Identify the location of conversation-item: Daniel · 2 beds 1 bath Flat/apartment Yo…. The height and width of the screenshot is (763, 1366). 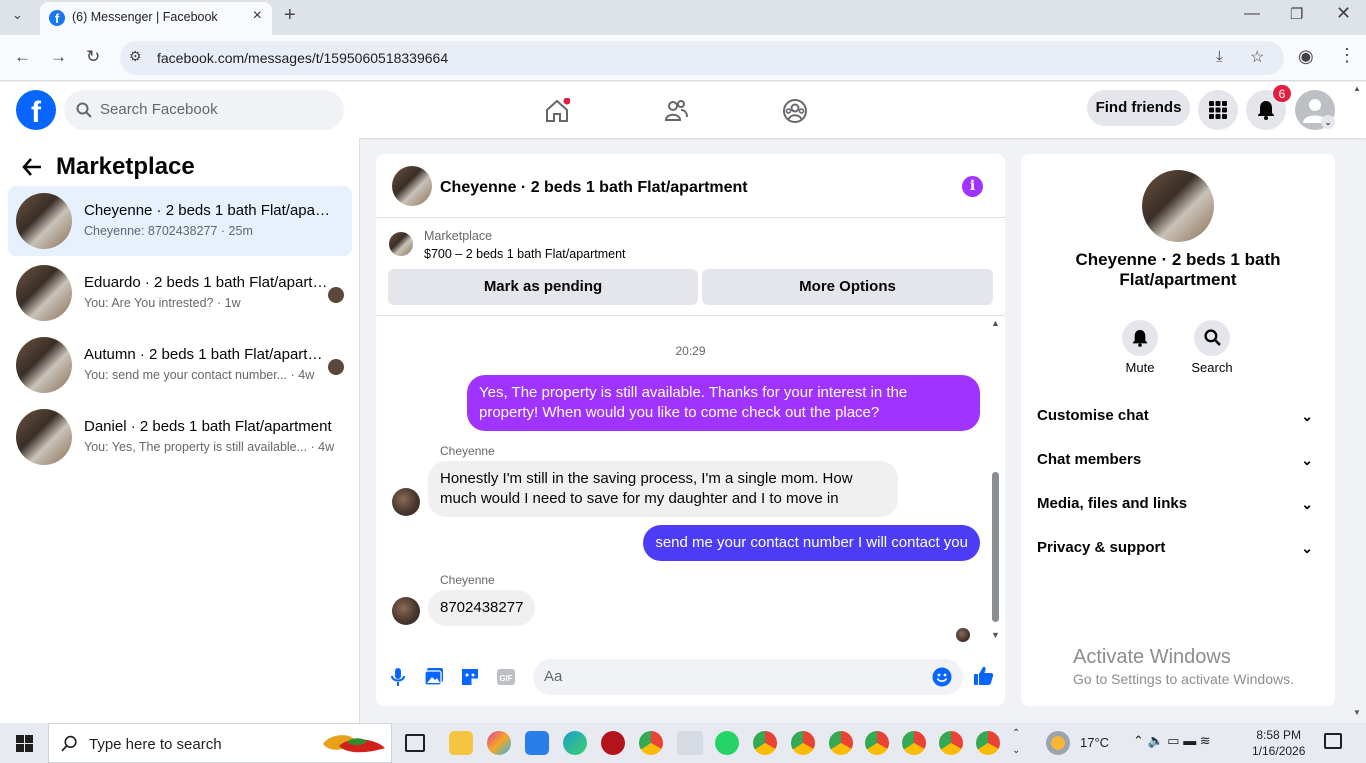
(180, 437).